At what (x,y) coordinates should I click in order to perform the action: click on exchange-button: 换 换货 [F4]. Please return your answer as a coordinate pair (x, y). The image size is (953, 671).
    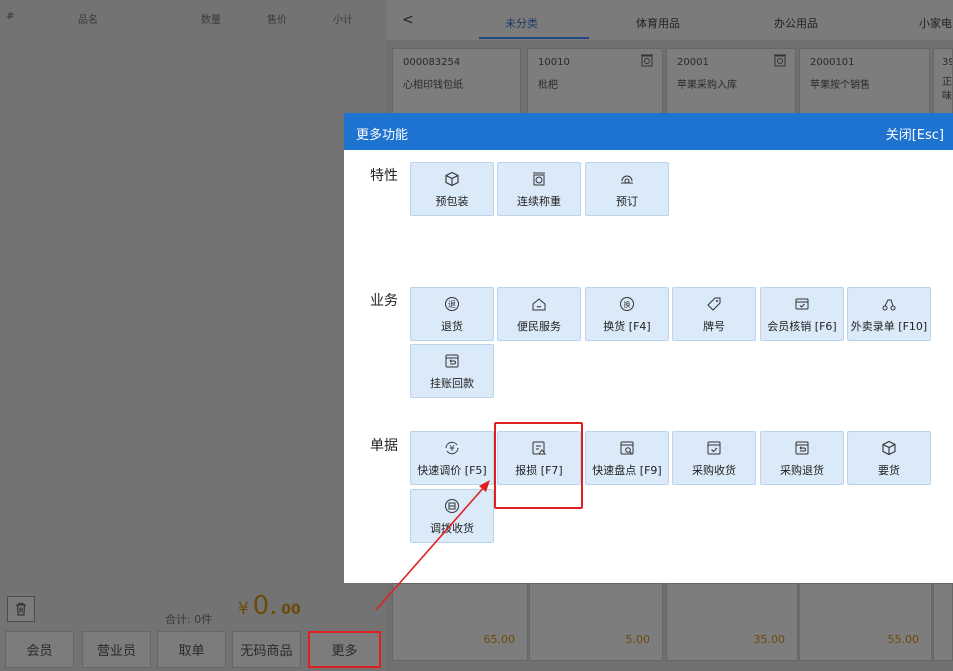
    Looking at the image, I should click on (627, 314).